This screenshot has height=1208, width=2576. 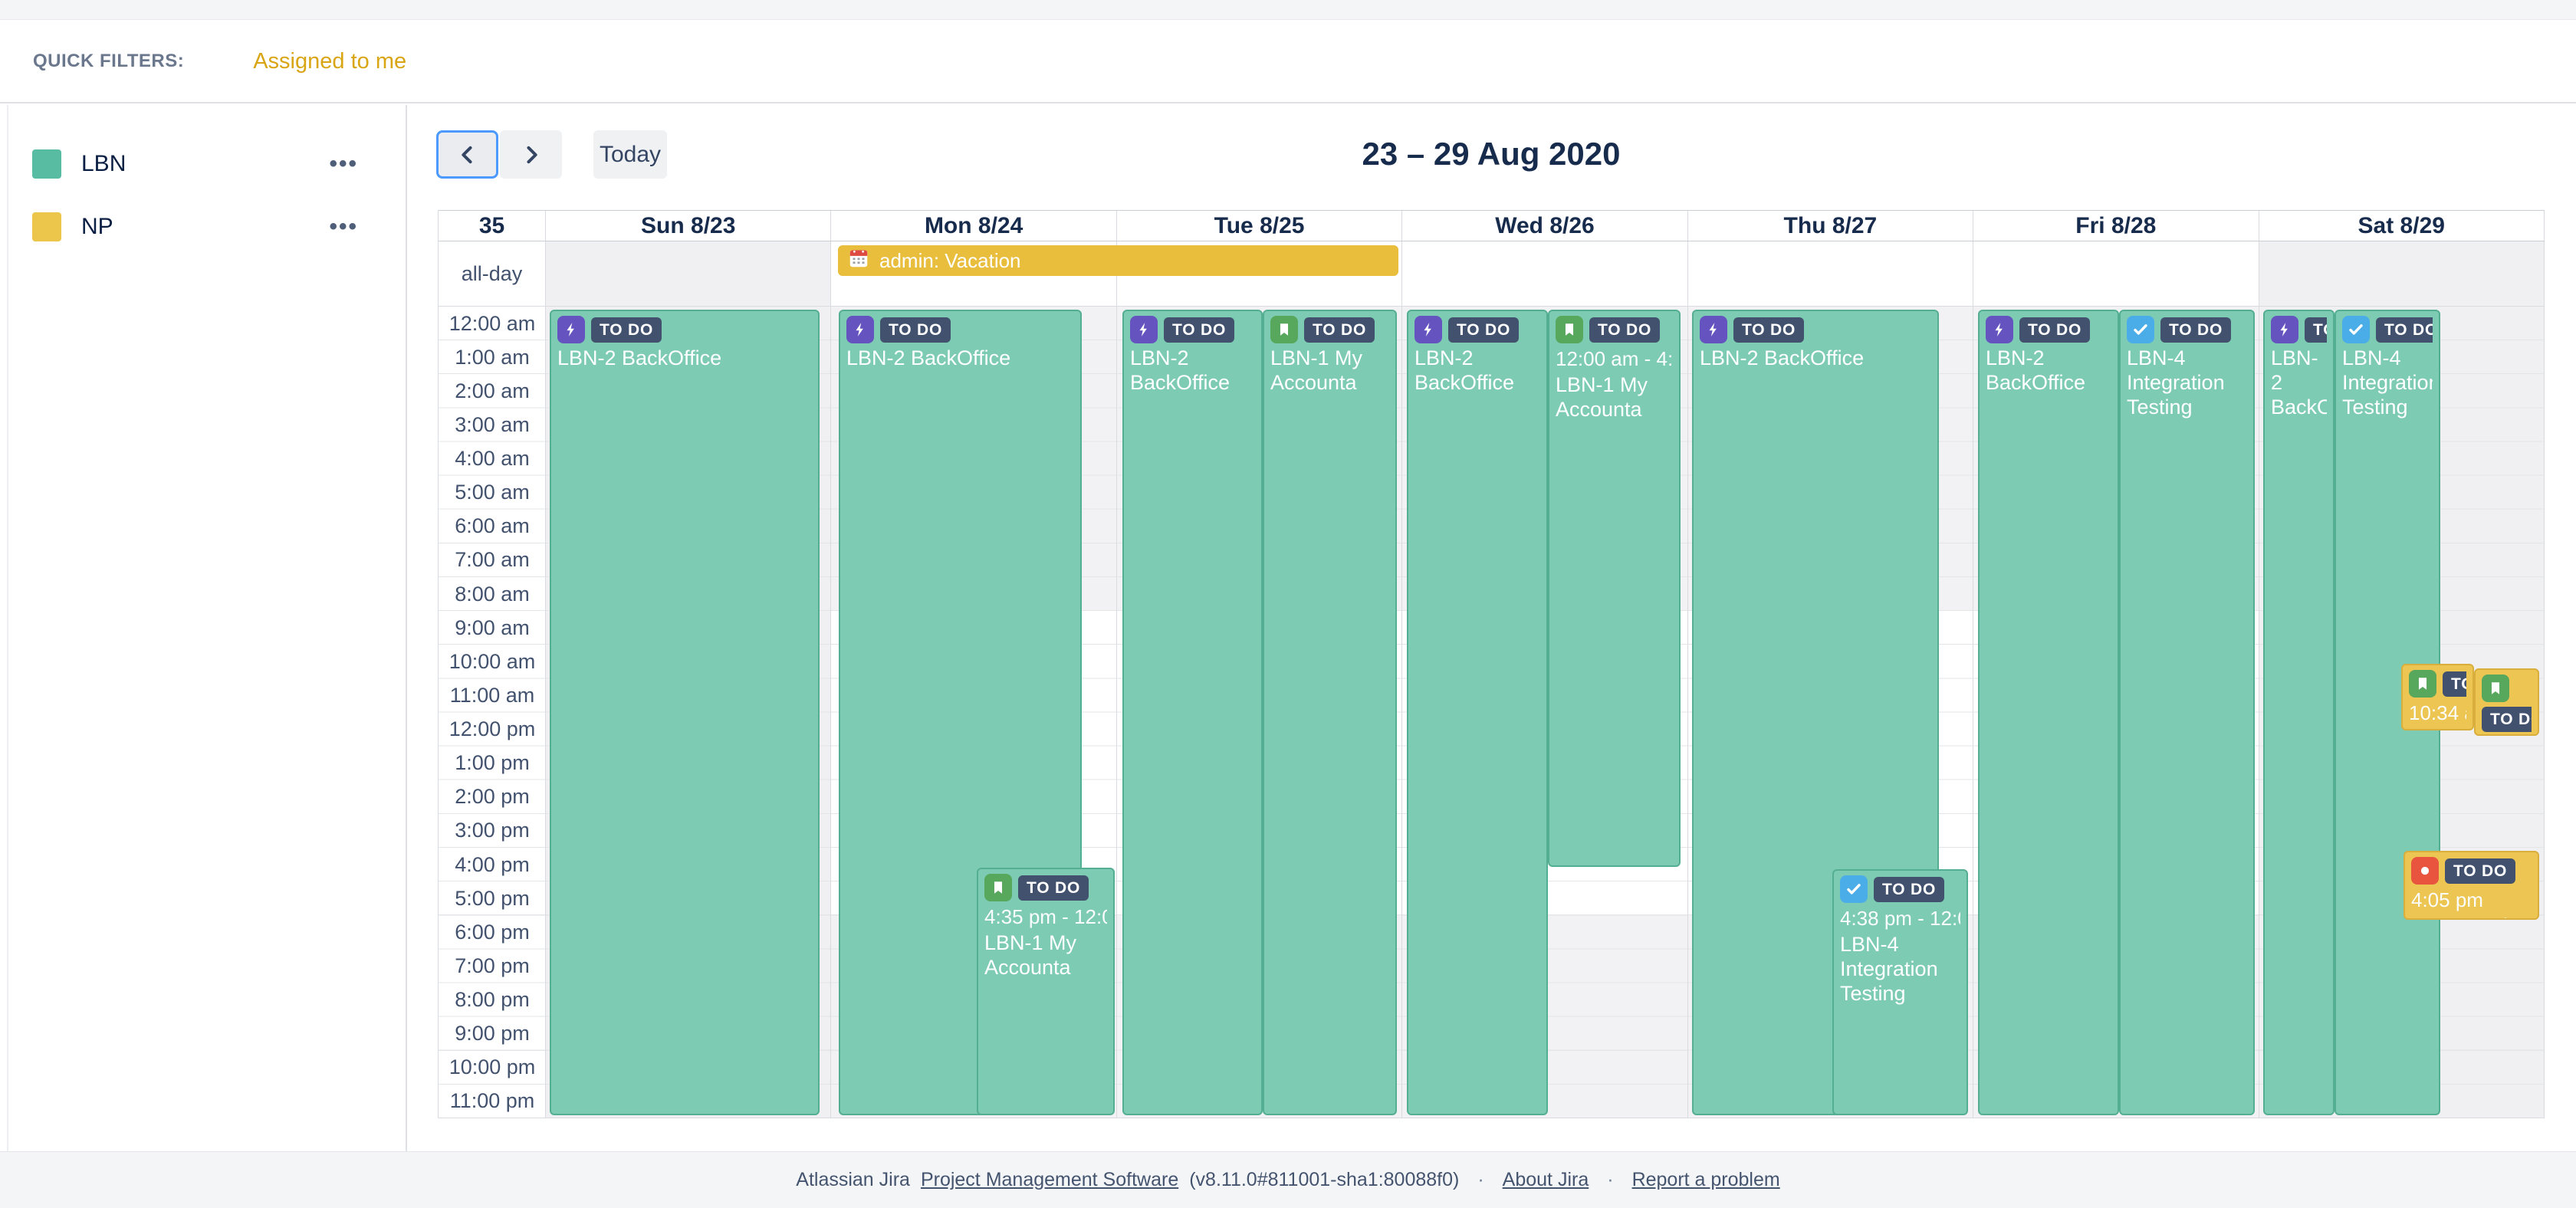 What do you see at coordinates (1046, 991) in the screenshot?
I see `event-chip: TO DO 4:35 pm - 12:00 am LBN-1 My Accounta` at bounding box center [1046, 991].